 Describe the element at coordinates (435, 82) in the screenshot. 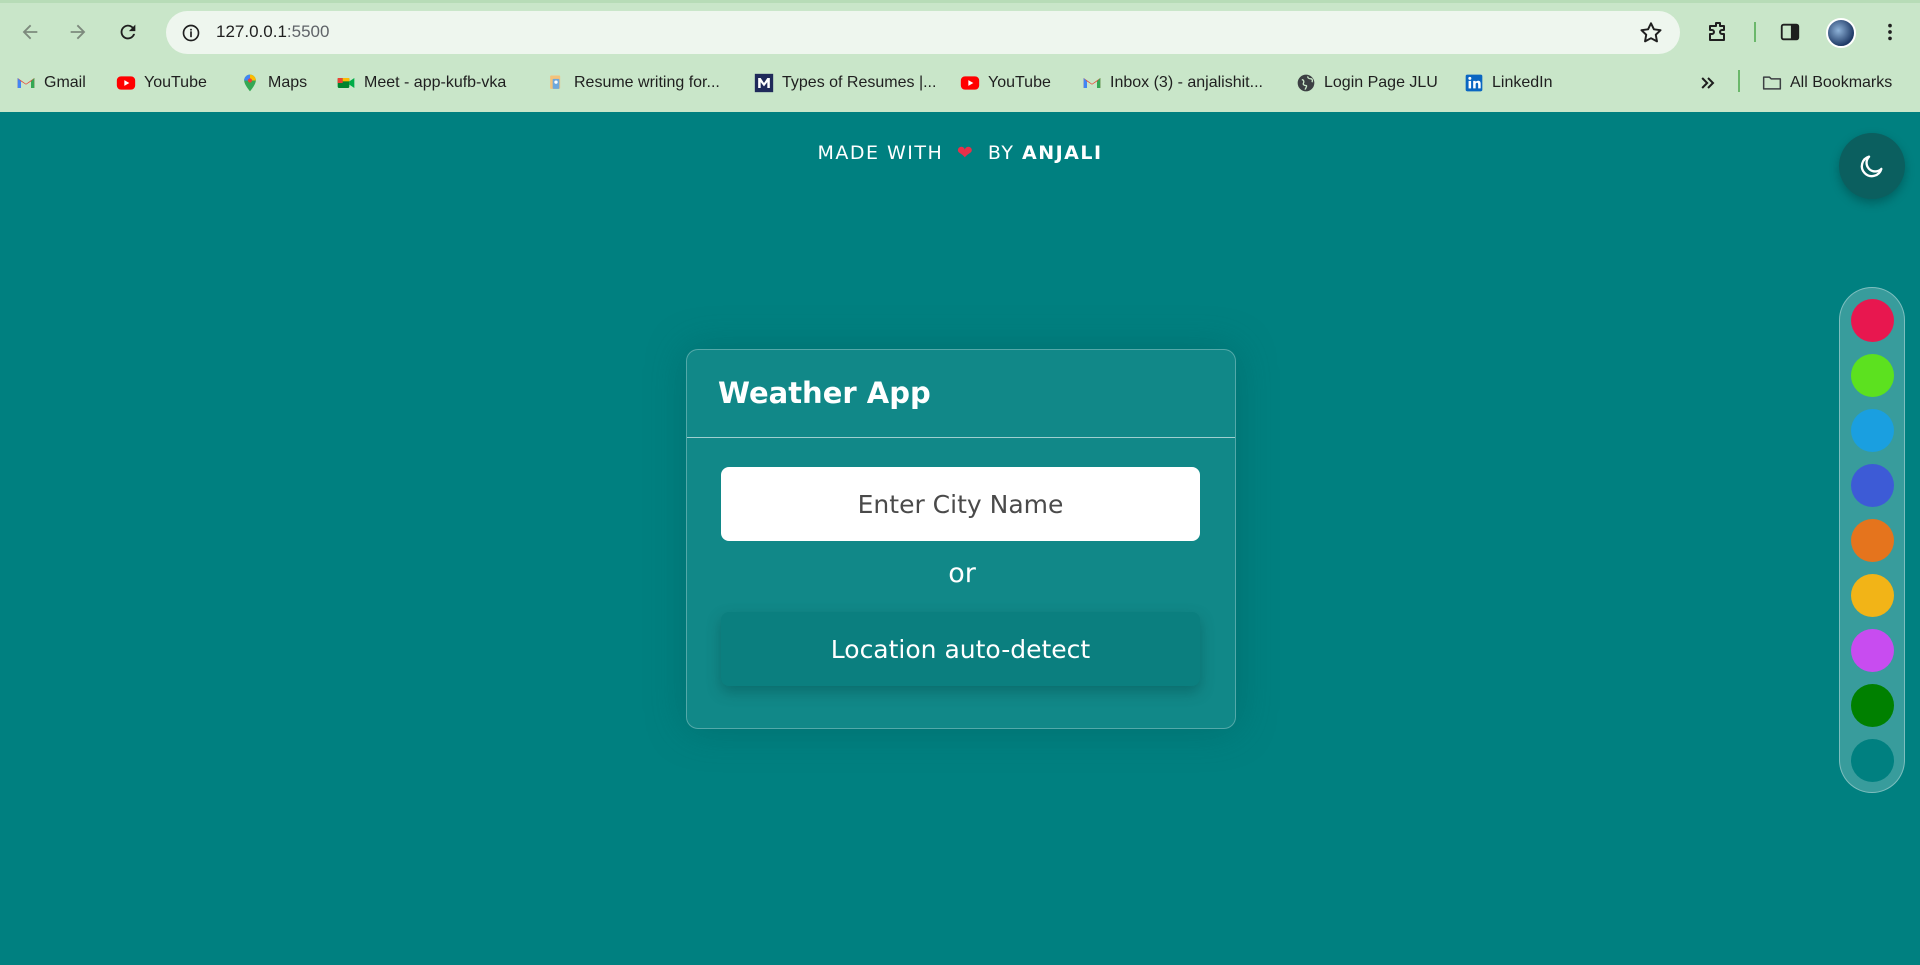

I see `bookmark-label: Meet - app-kufb-vka` at that location.